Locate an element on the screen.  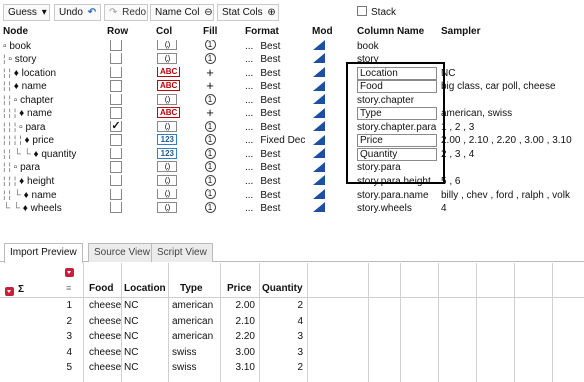
tree-row: ¦ ▫ story (.) 1... Best story is located at coordinates (292, 59).